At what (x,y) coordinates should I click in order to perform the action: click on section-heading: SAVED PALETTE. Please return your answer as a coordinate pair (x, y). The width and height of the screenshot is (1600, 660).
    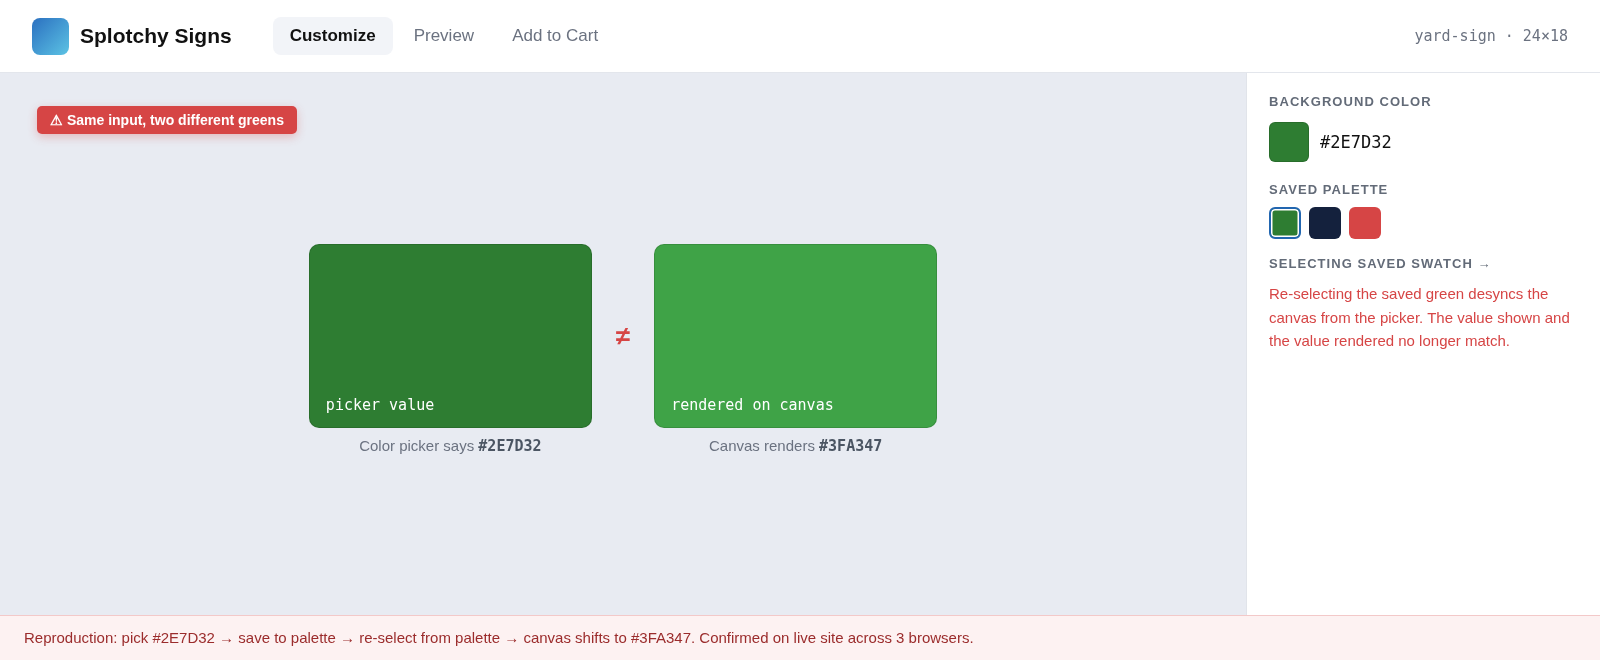
    Looking at the image, I should click on (1329, 190).